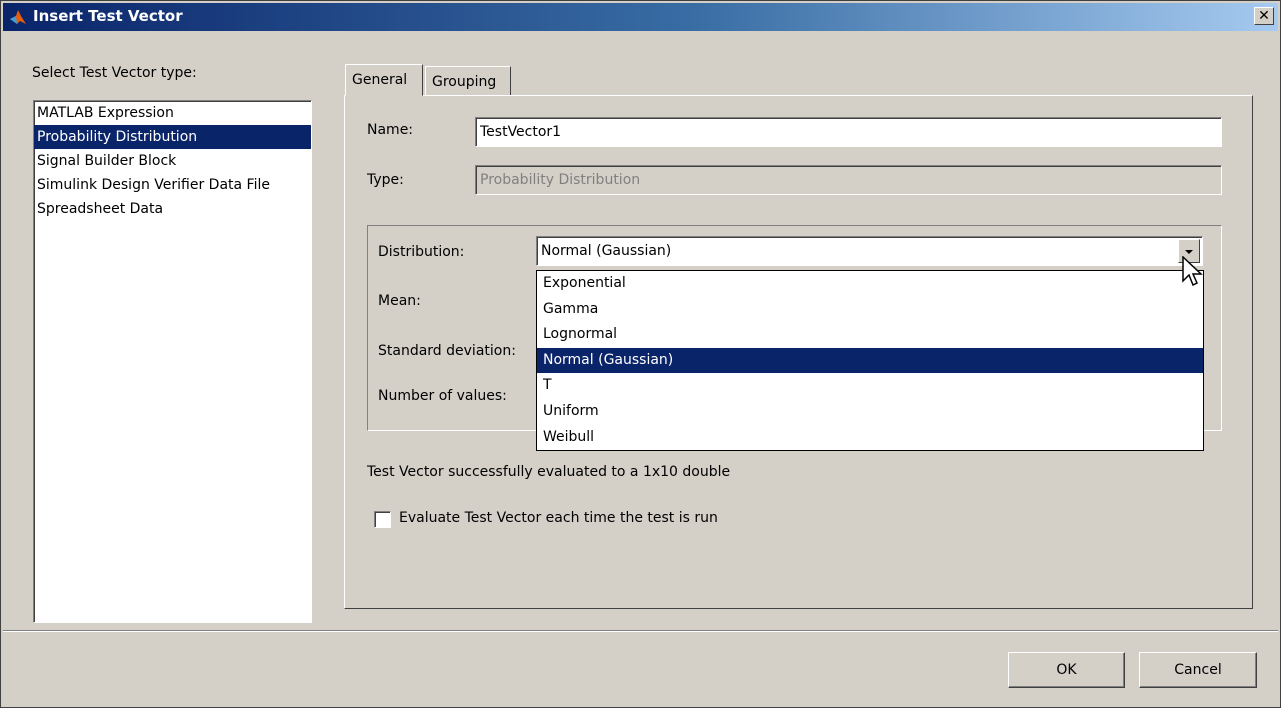 The image size is (1281, 708). What do you see at coordinates (172, 137) in the screenshot?
I see `list-item-probability-distribution: Probability Distribution` at bounding box center [172, 137].